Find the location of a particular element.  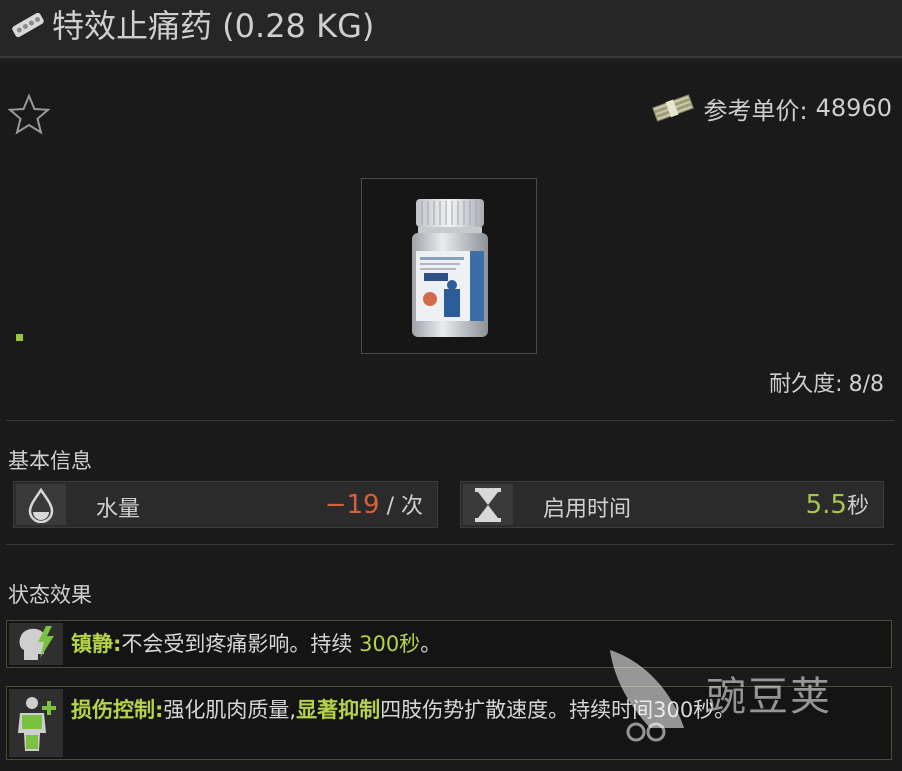

stat-label: 启用时间 is located at coordinates (587, 509).